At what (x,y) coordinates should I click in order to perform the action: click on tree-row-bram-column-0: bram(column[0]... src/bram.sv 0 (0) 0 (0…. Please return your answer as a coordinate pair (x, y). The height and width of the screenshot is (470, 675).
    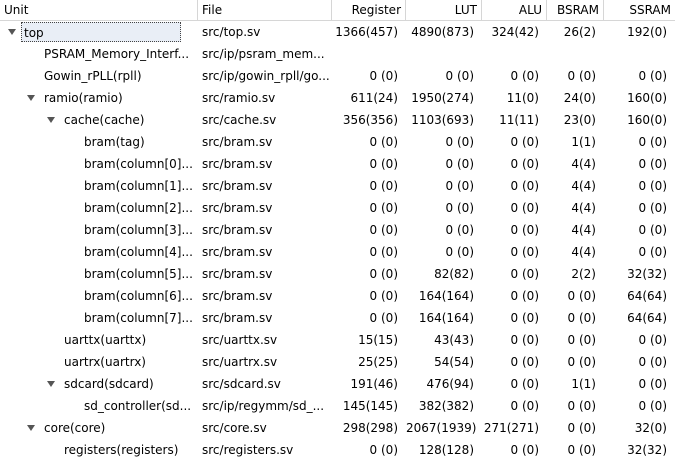
    Looking at the image, I should click on (337, 164).